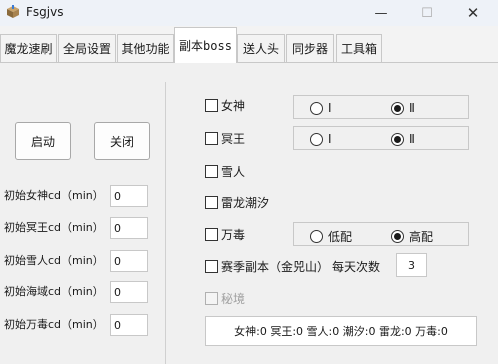 Image resolution: width=498 pixels, height=364 pixels. Describe the element at coordinates (129, 228) in the screenshot. I see `cd-hades-input: 0` at that location.